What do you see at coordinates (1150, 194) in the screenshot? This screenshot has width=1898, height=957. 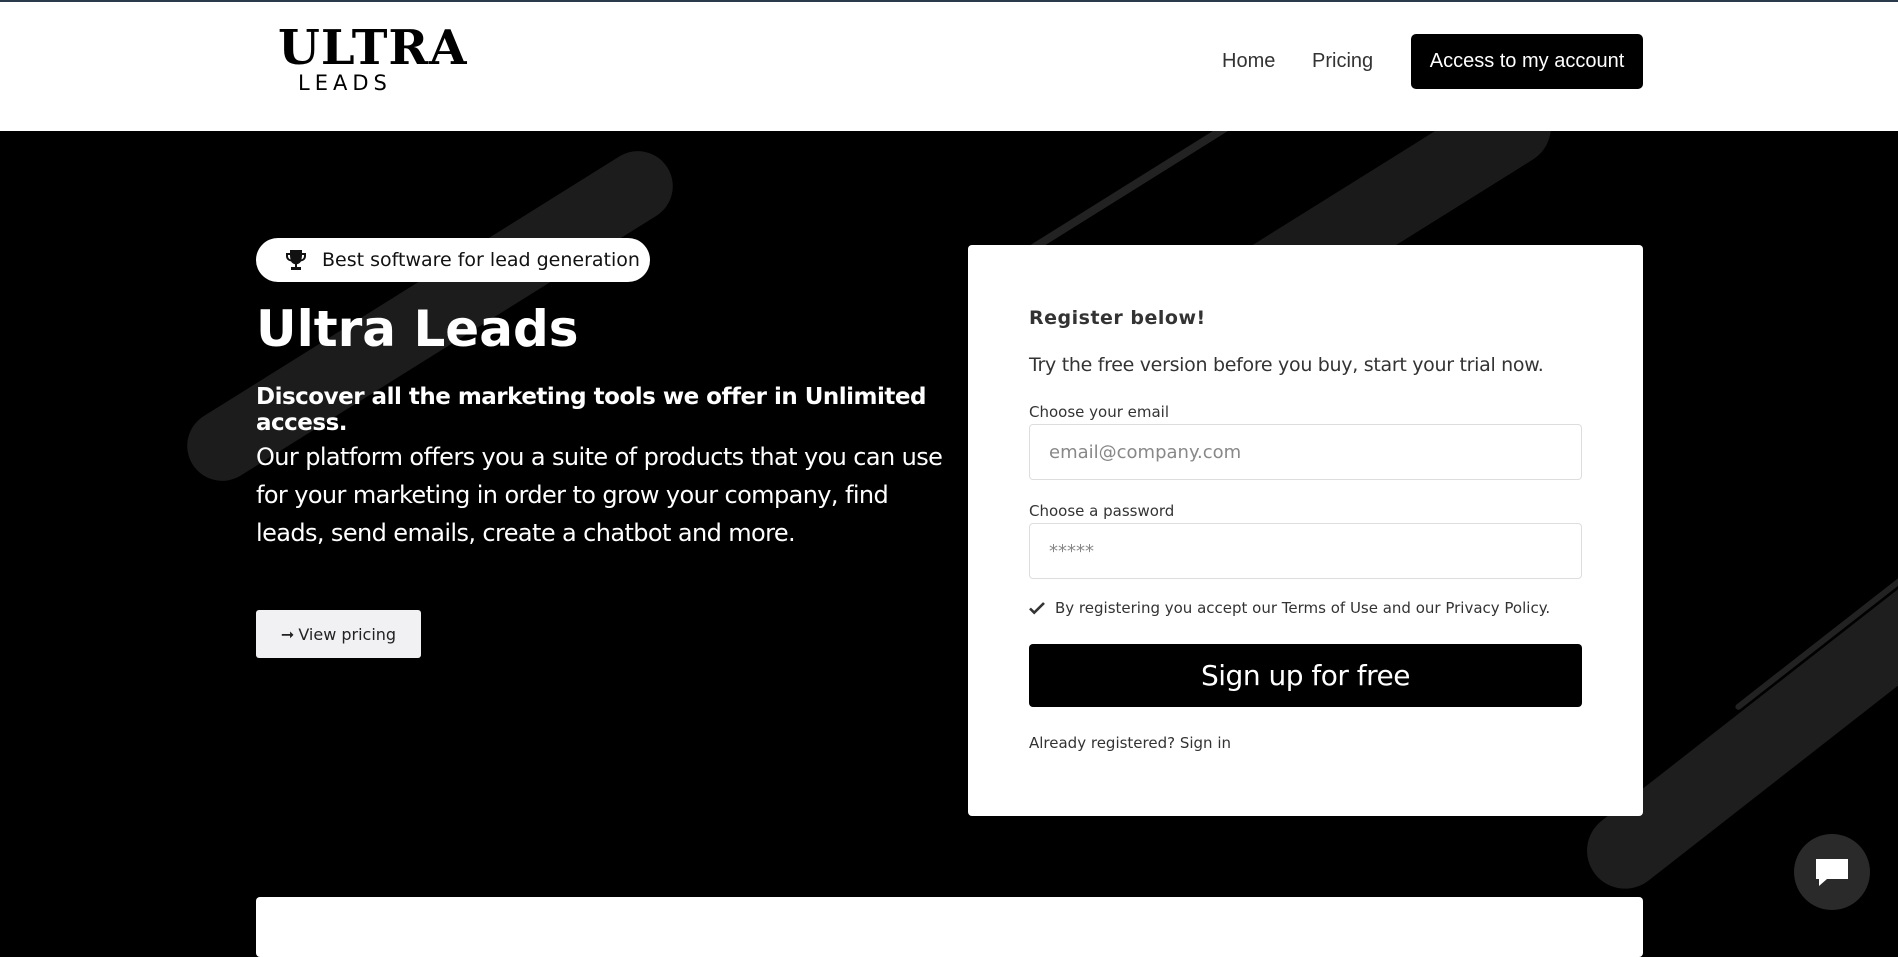 I see `decor-stripe` at bounding box center [1150, 194].